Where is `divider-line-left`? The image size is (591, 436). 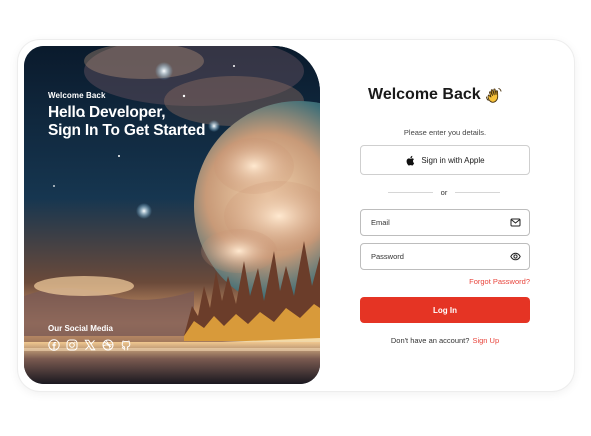 divider-line-left is located at coordinates (410, 192).